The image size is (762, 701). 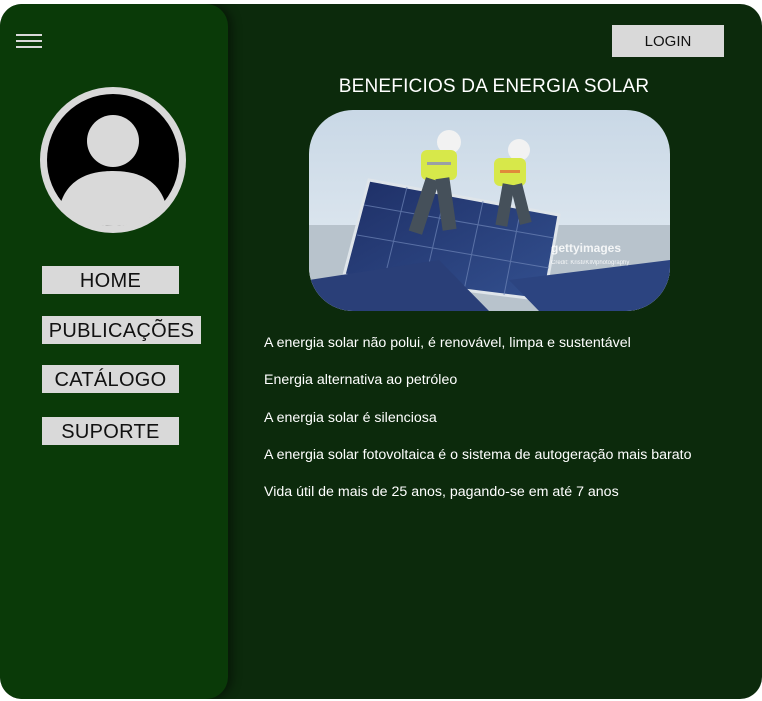 I want to click on login-button-label: LOGIN, so click(x=668, y=41).